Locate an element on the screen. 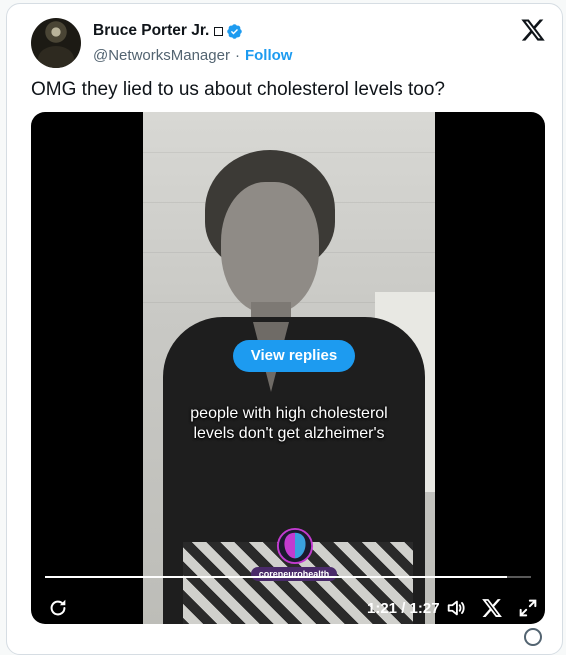  avatar is located at coordinates (56, 43).